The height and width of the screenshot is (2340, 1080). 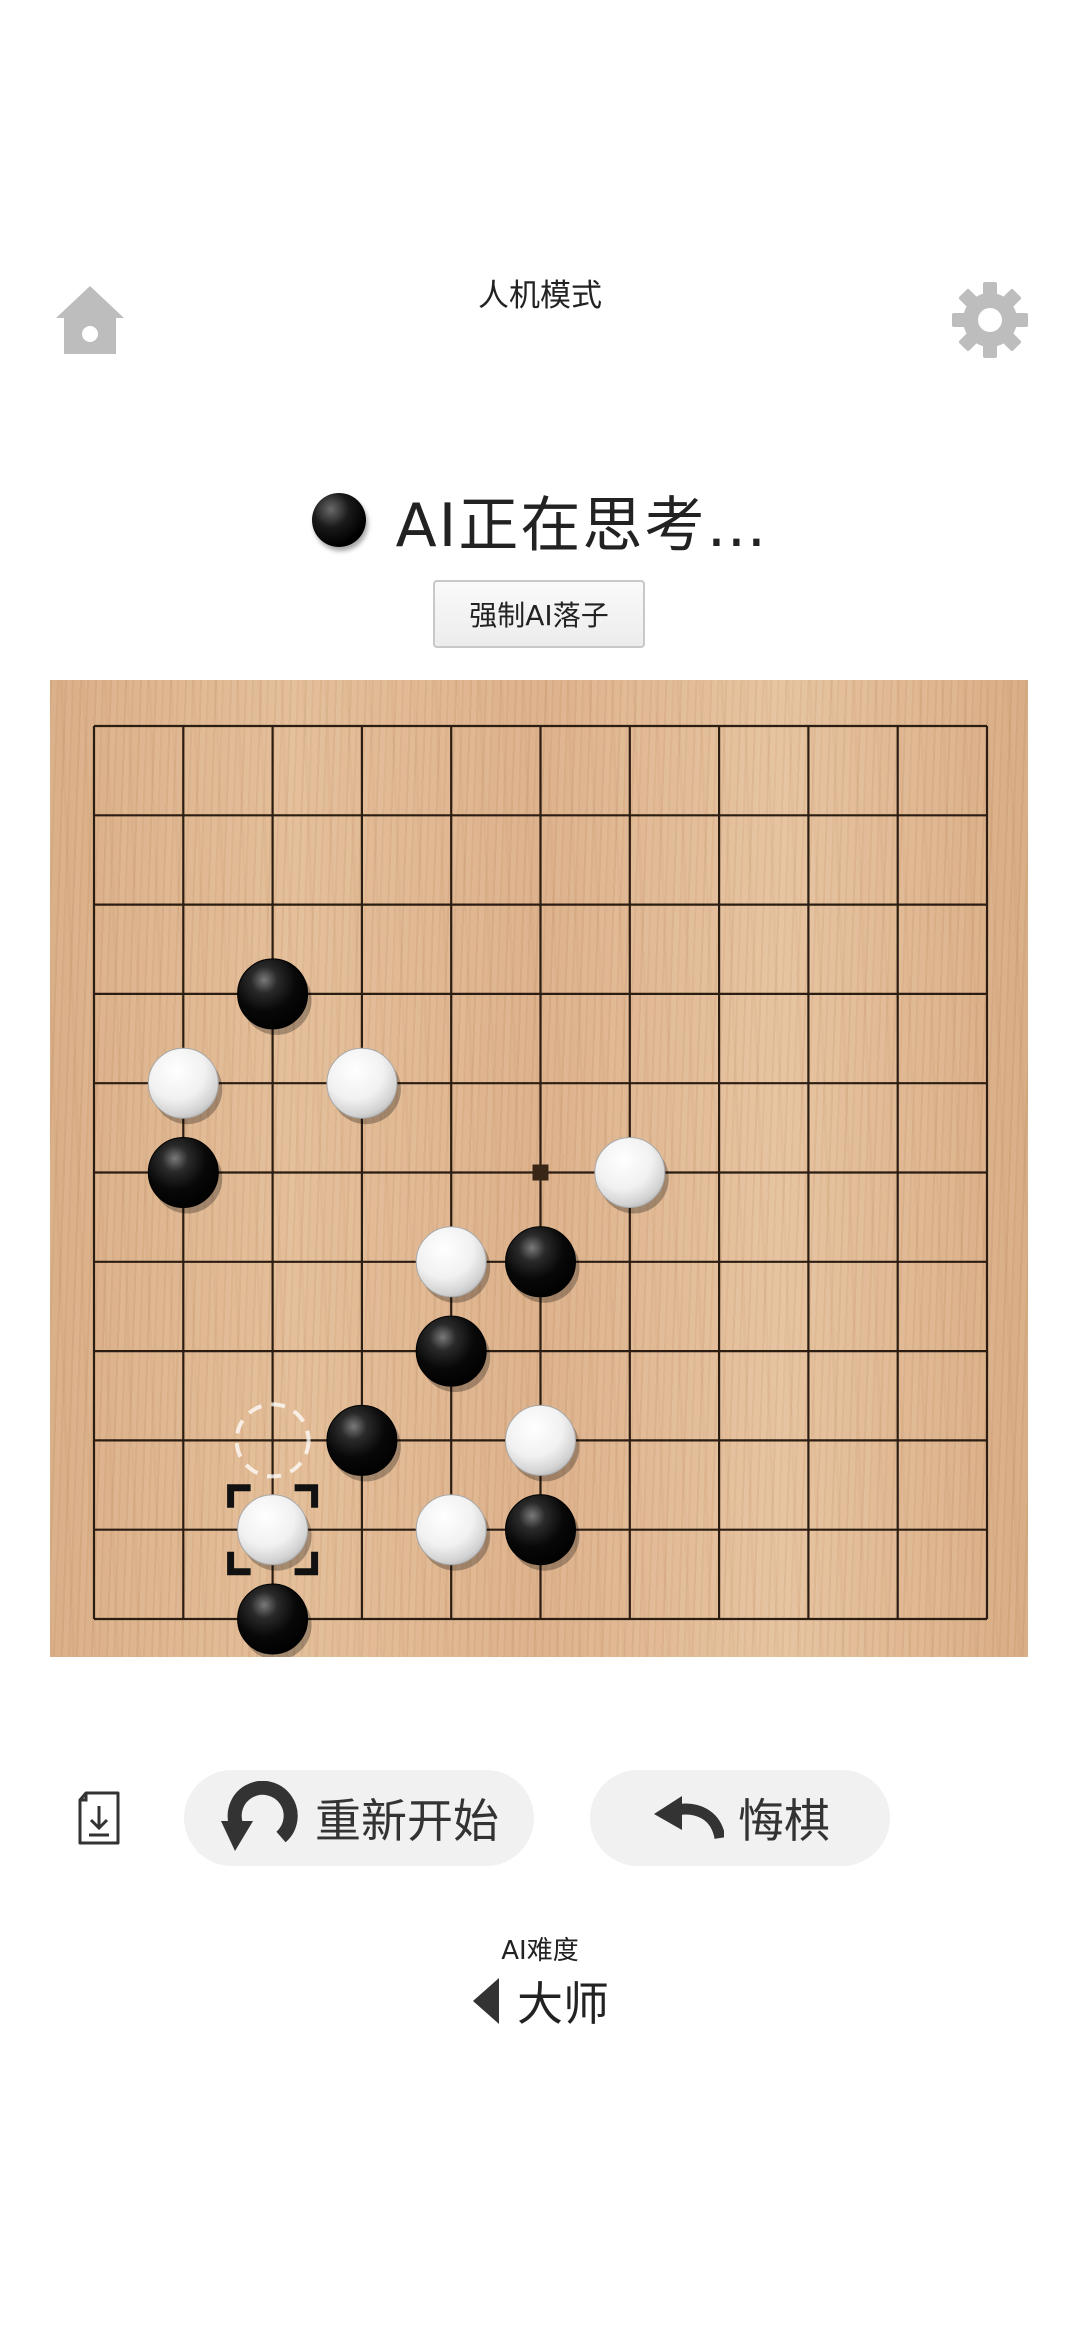 What do you see at coordinates (539, 614) in the screenshot?
I see `force-ai-move-button: 强制AI落子` at bounding box center [539, 614].